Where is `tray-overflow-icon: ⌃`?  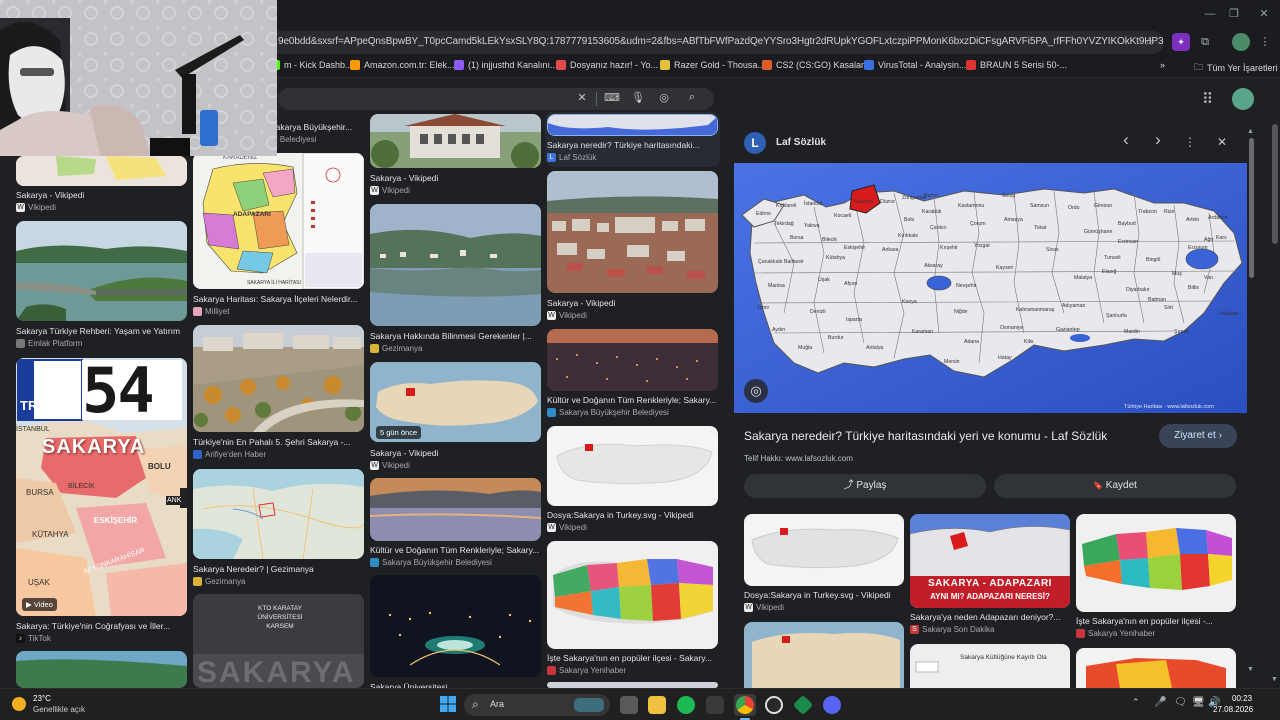
tray-overflow-icon: ⌃ is located at coordinates (1136, 702).